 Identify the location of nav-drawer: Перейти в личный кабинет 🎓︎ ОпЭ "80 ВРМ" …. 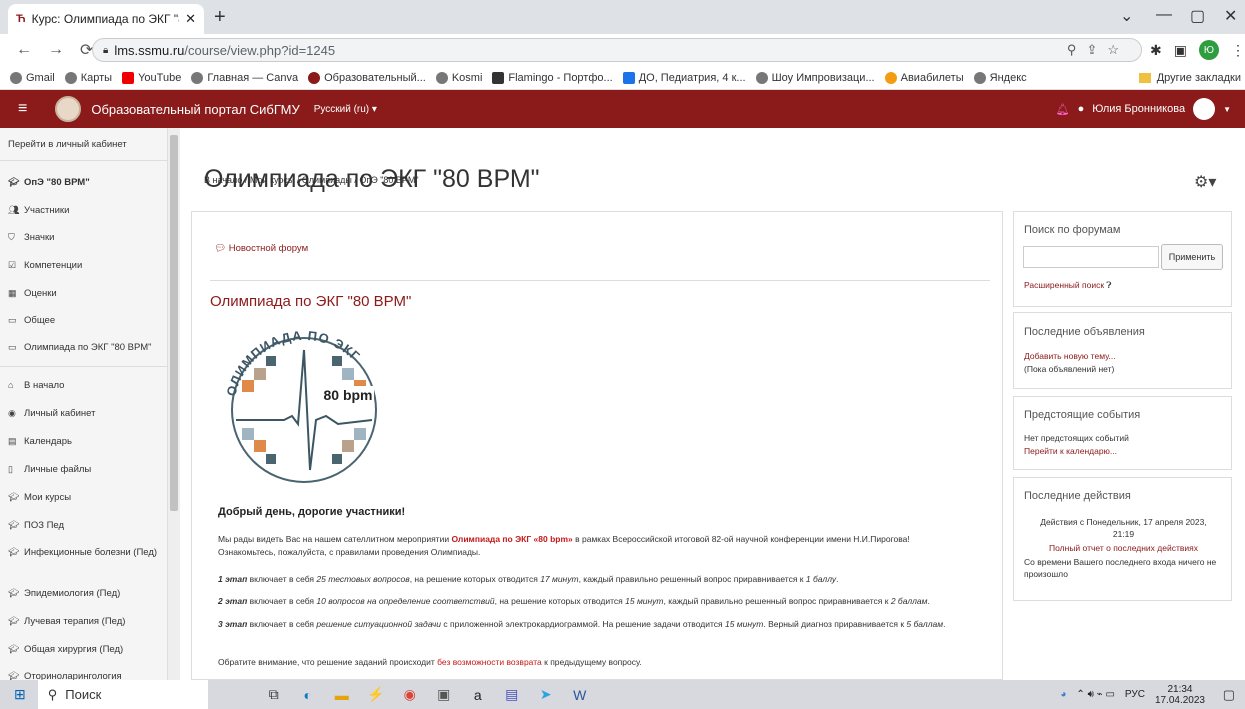
(84, 404).